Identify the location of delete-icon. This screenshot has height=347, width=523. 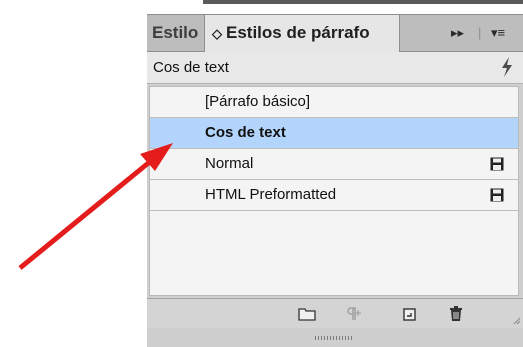
(456, 314).